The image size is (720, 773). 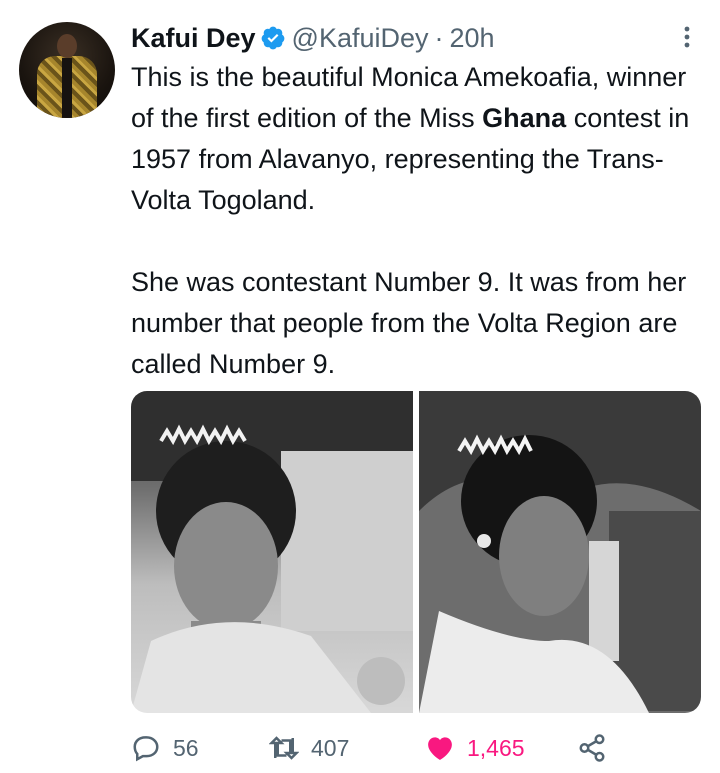 I want to click on tweet-header: Kafui Dey @KafuiDey · 20h, so click(x=415, y=38).